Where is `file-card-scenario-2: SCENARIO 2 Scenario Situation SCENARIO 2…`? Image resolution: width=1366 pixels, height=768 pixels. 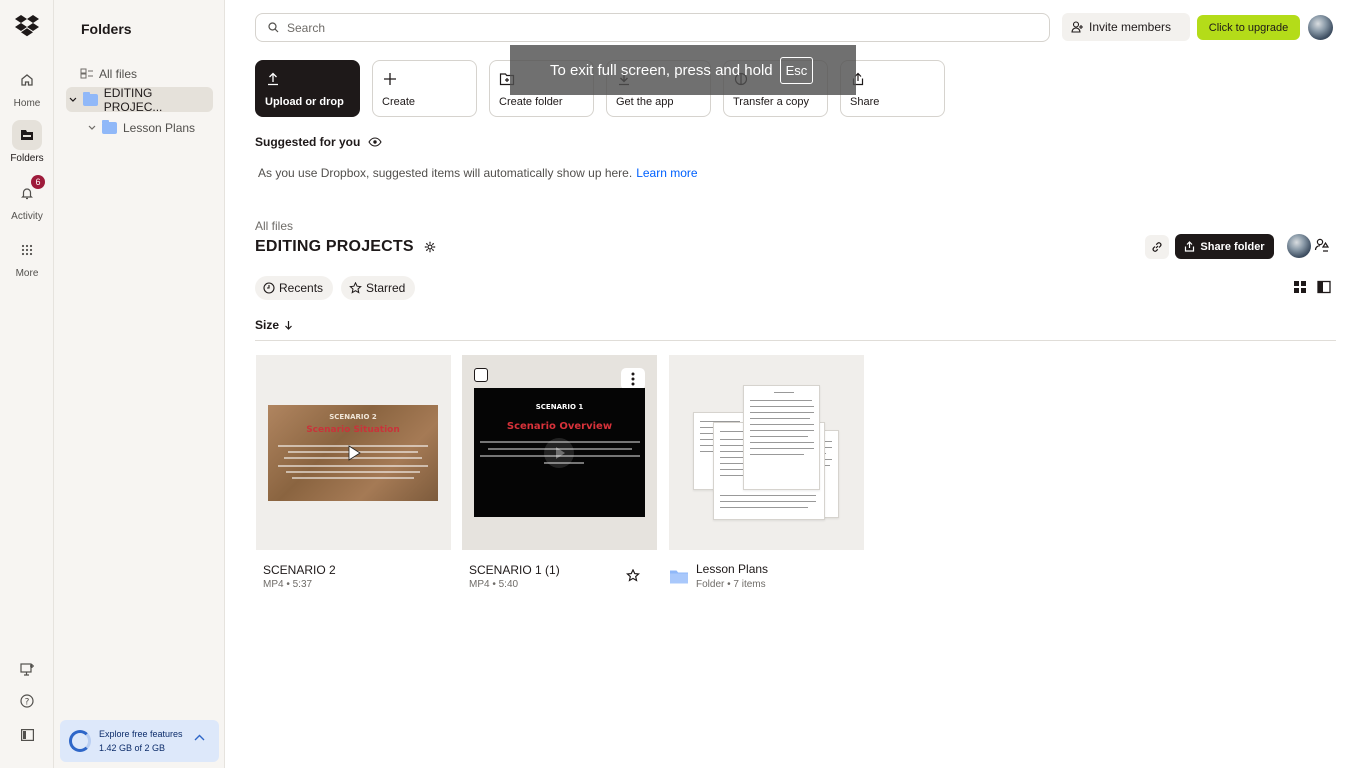
file-card-scenario-2: SCENARIO 2 Scenario Situation SCENARIO 2… is located at coordinates (353, 472).